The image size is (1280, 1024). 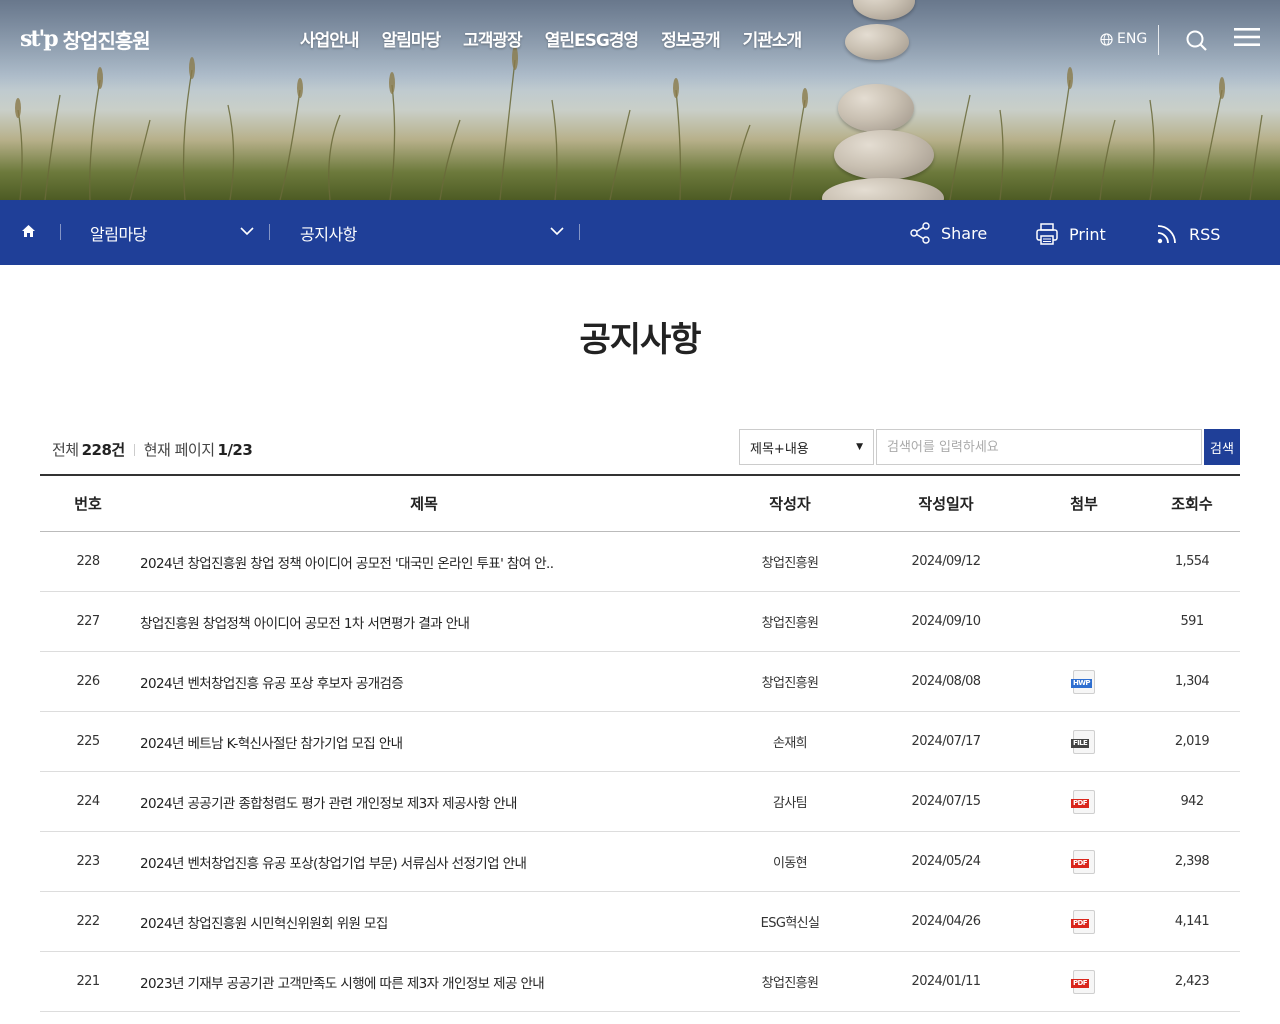 What do you see at coordinates (412, 38) in the screenshot?
I see `gnb-item-notice: 알림마당` at bounding box center [412, 38].